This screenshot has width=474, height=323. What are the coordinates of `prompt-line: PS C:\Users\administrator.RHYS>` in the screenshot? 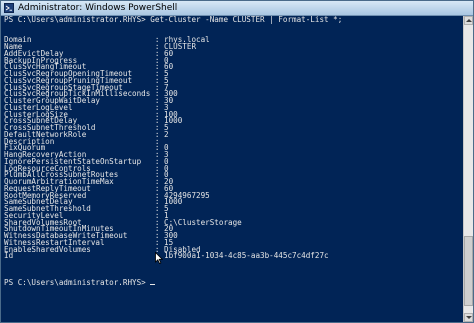 It's located at (173, 283).